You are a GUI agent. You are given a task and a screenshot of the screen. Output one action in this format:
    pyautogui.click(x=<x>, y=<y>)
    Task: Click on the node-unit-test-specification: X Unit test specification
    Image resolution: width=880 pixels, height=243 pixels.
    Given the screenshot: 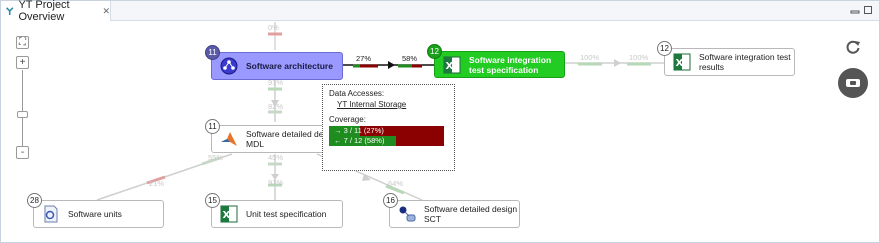 What is the action you would take?
    pyautogui.click(x=277, y=214)
    